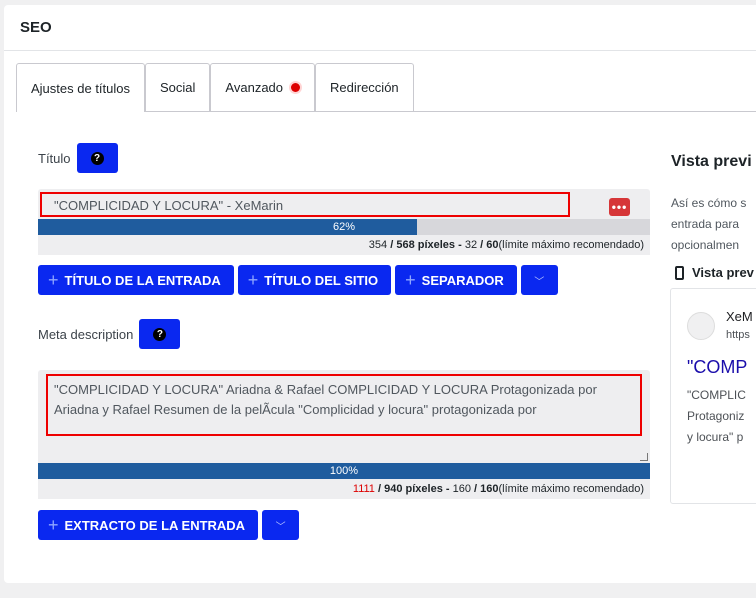 This screenshot has height=598, width=756. I want to click on description-progress-label: 100%, so click(344, 471).